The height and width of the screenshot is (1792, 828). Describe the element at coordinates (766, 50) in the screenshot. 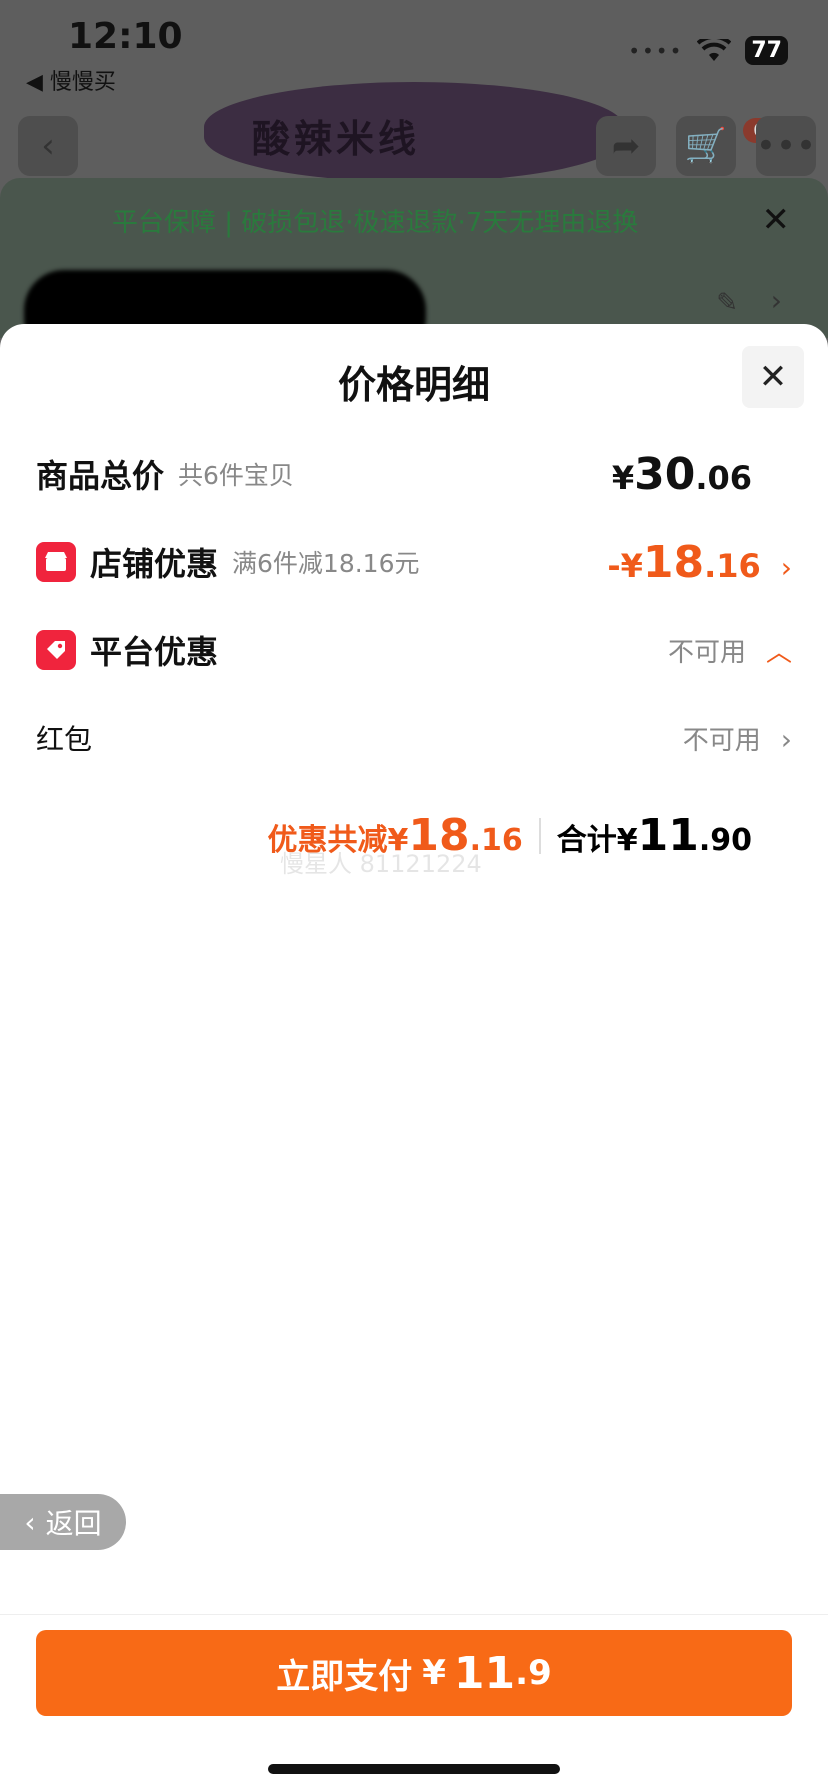

I see `battery-icon: 77` at that location.